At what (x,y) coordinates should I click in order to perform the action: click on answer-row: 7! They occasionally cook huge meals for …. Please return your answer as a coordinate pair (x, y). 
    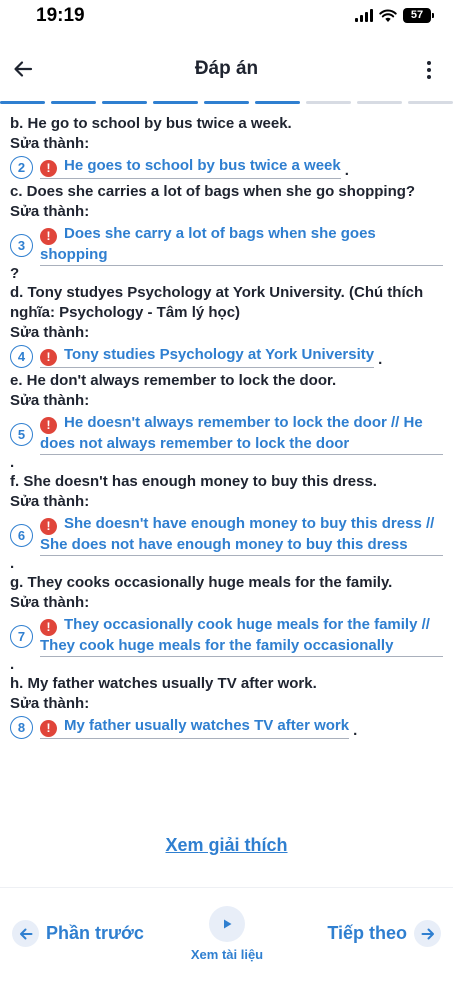
    Looking at the image, I should click on (226, 636).